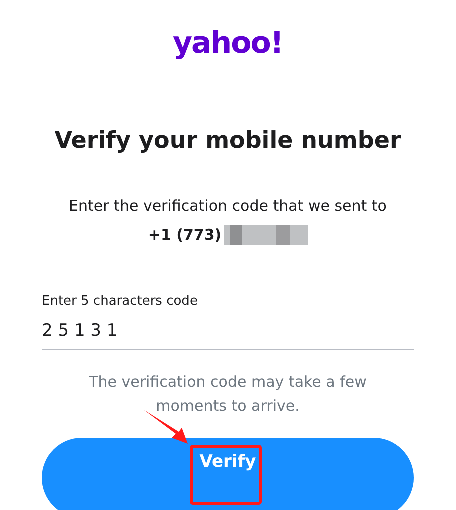  What do you see at coordinates (228, 44) in the screenshot?
I see `logo: yahoo!` at bounding box center [228, 44].